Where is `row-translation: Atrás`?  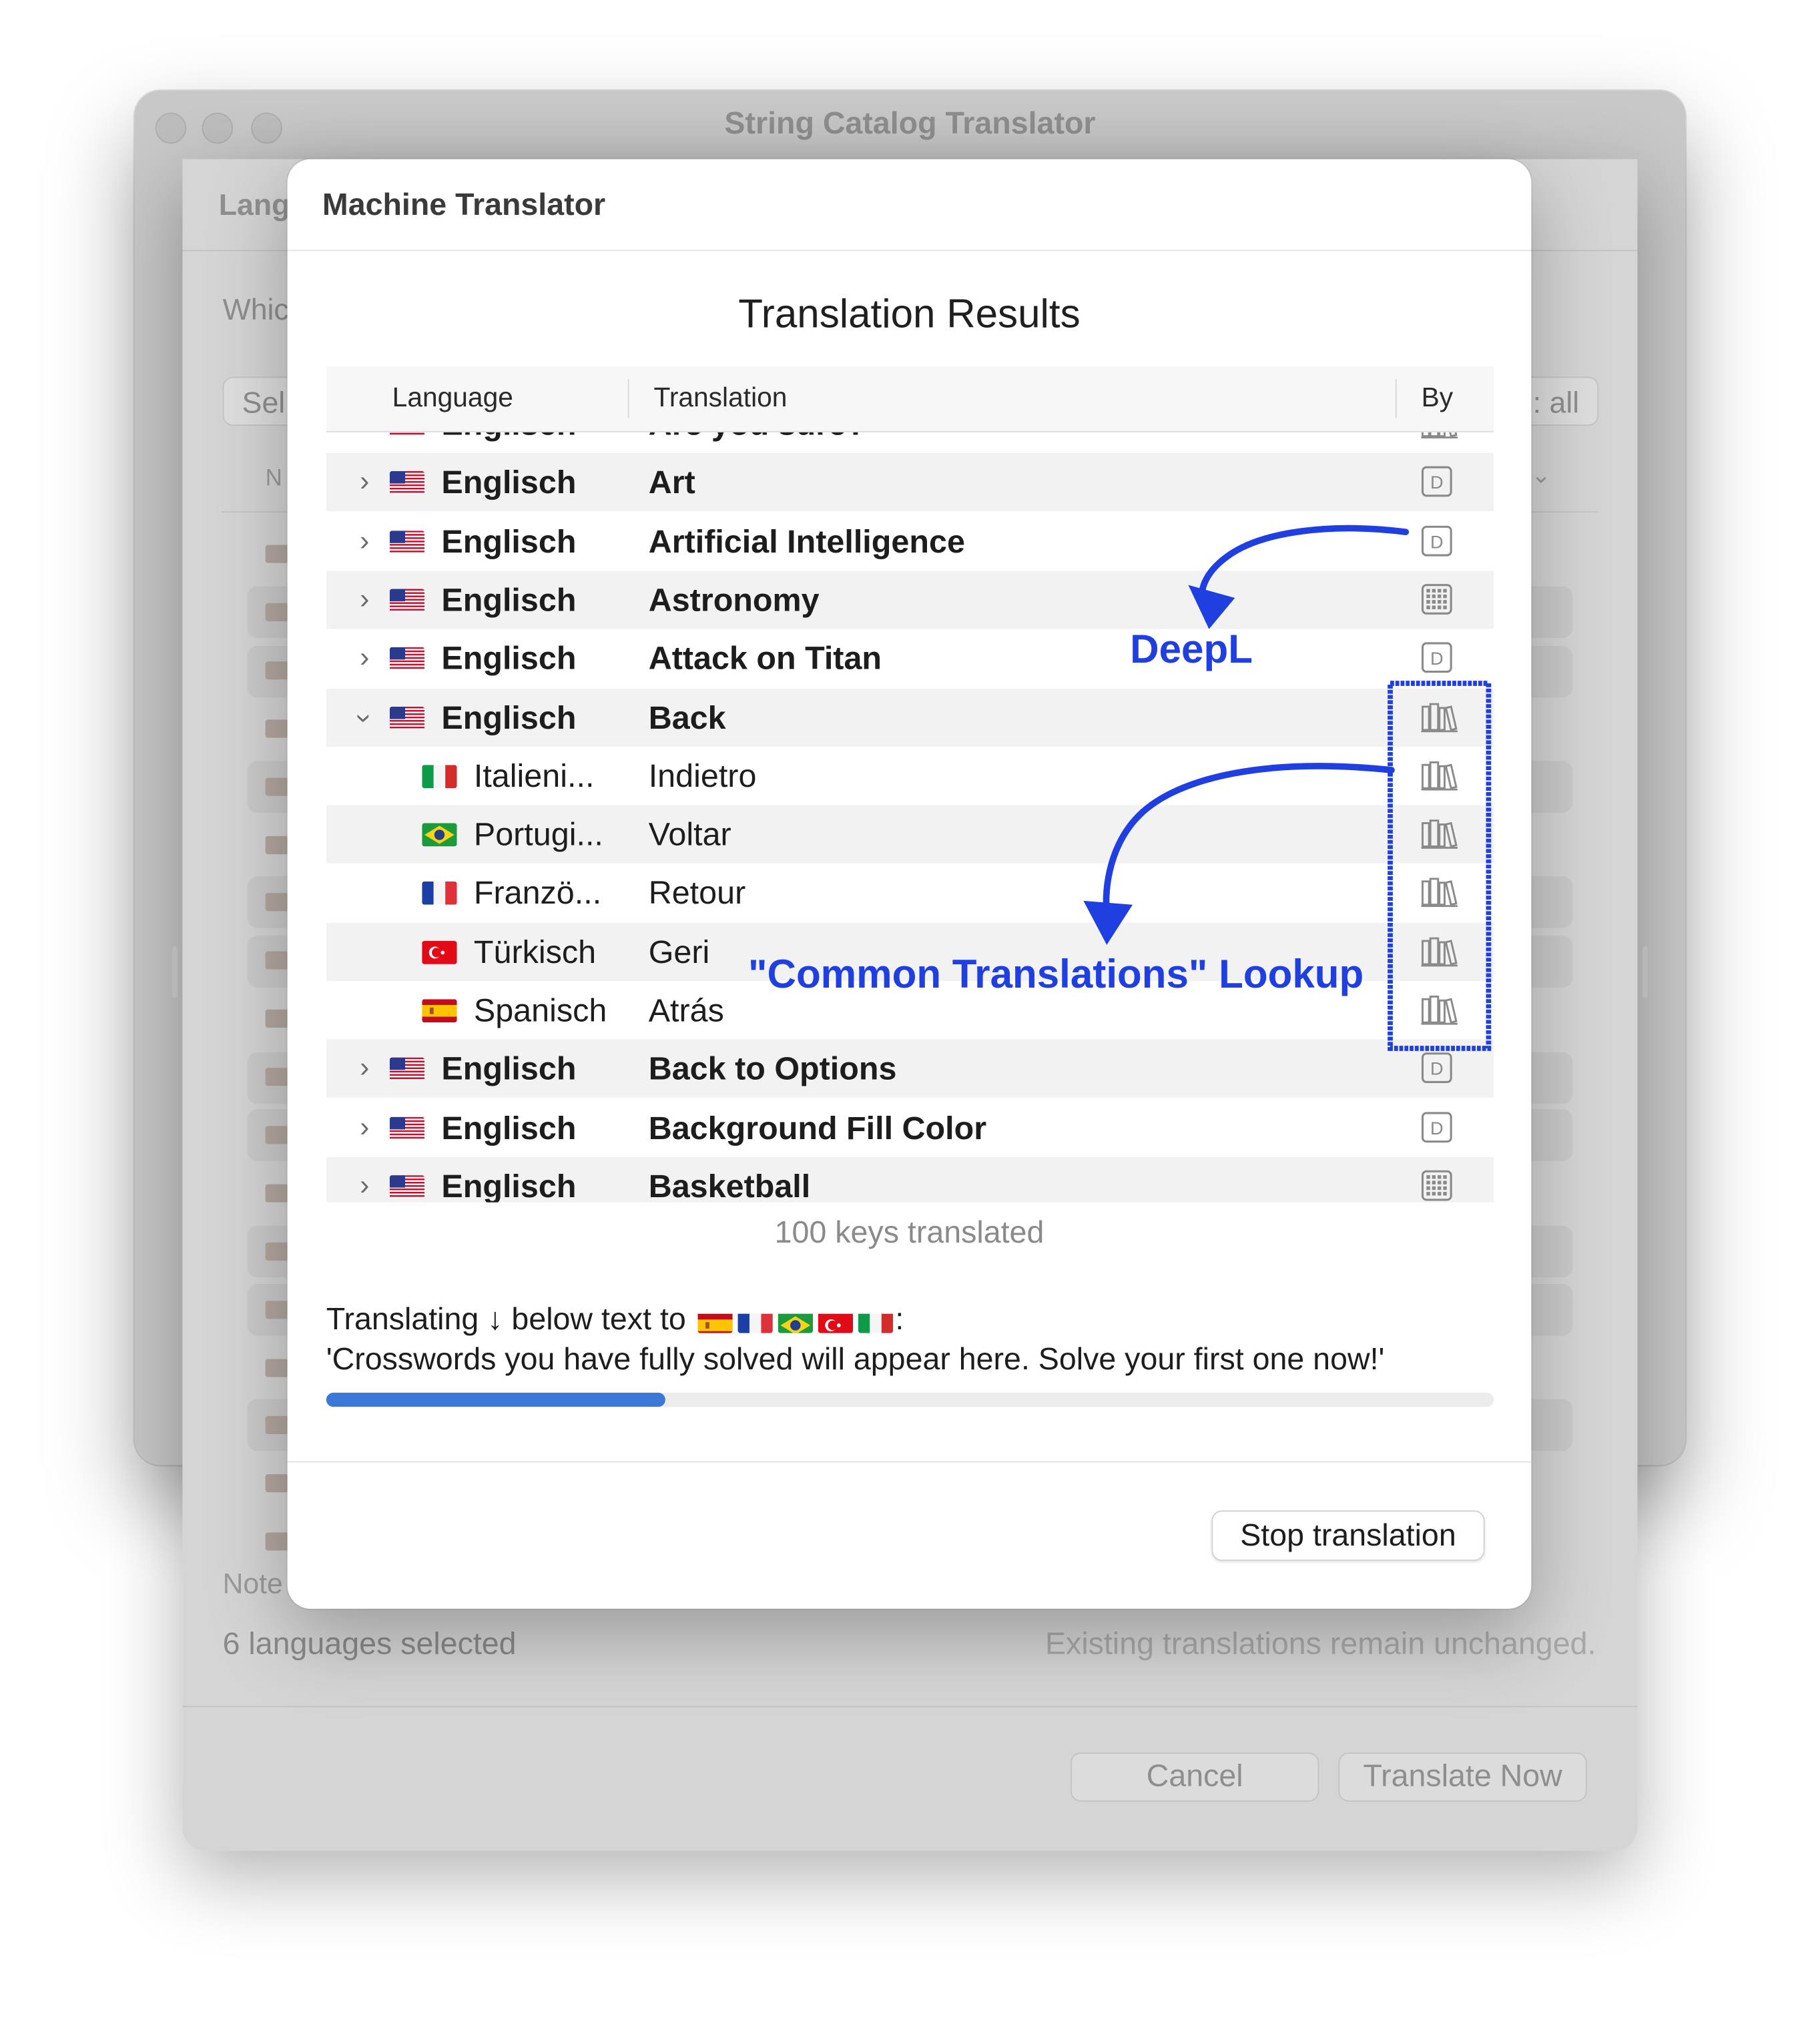
row-translation: Atrás is located at coordinates (686, 1011).